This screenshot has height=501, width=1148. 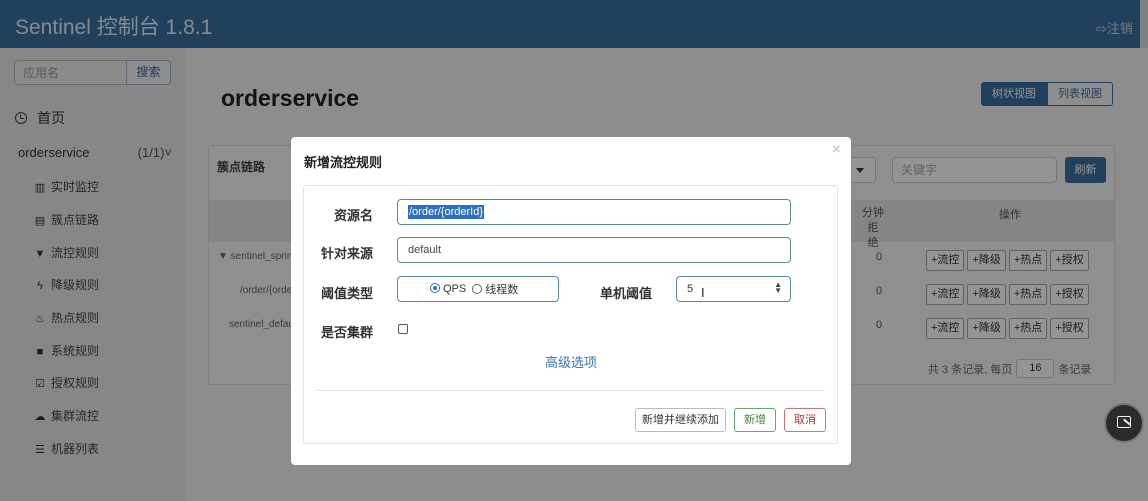 I want to click on advanced-options-link: 高级选项, so click(x=571, y=361).